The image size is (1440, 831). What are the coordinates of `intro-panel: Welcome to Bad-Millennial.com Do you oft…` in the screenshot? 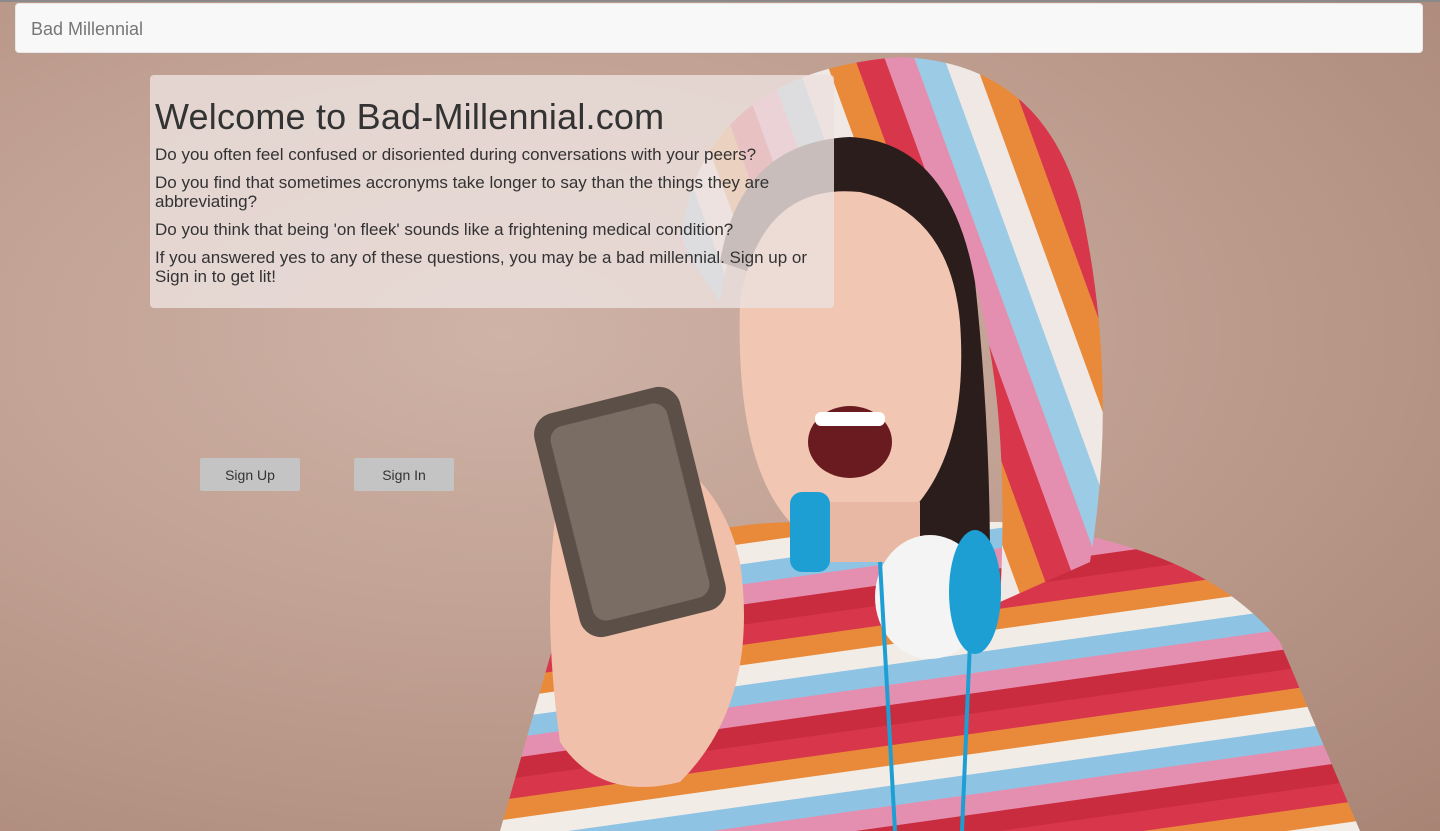 It's located at (492, 191).